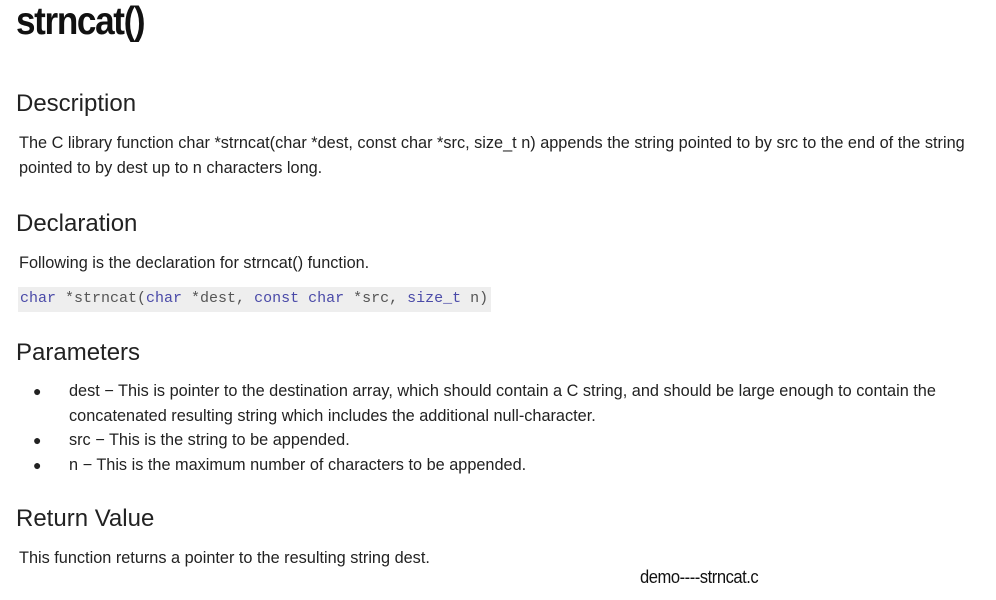 This screenshot has width=996, height=600. I want to click on video-caption: demo----strncat.c, so click(699, 577).